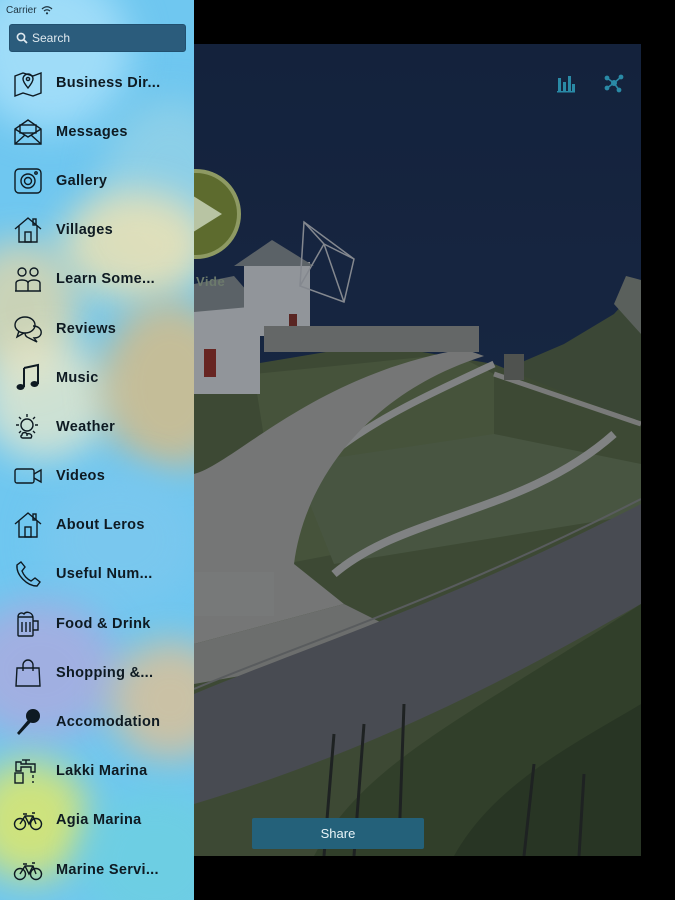 This screenshot has width=675, height=900. What do you see at coordinates (103, 623) in the screenshot?
I see `menu-item-label: Food & Drink` at bounding box center [103, 623].